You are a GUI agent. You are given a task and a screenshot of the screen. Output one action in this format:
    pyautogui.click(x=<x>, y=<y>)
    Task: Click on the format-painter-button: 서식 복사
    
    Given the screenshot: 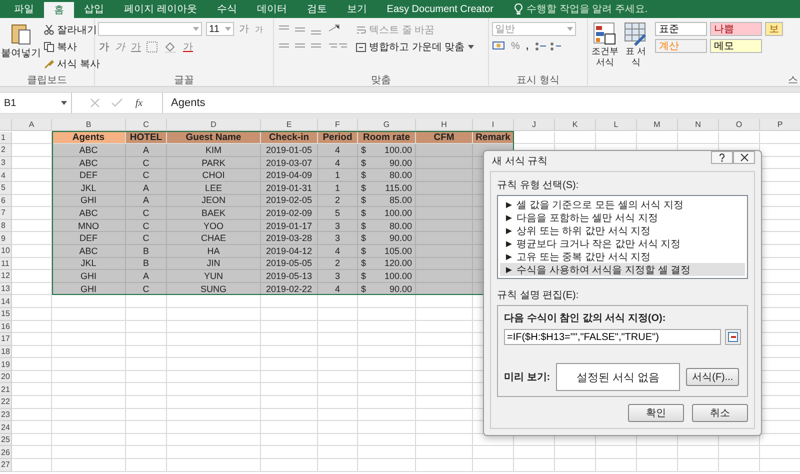 What is the action you would take?
    pyautogui.click(x=72, y=64)
    